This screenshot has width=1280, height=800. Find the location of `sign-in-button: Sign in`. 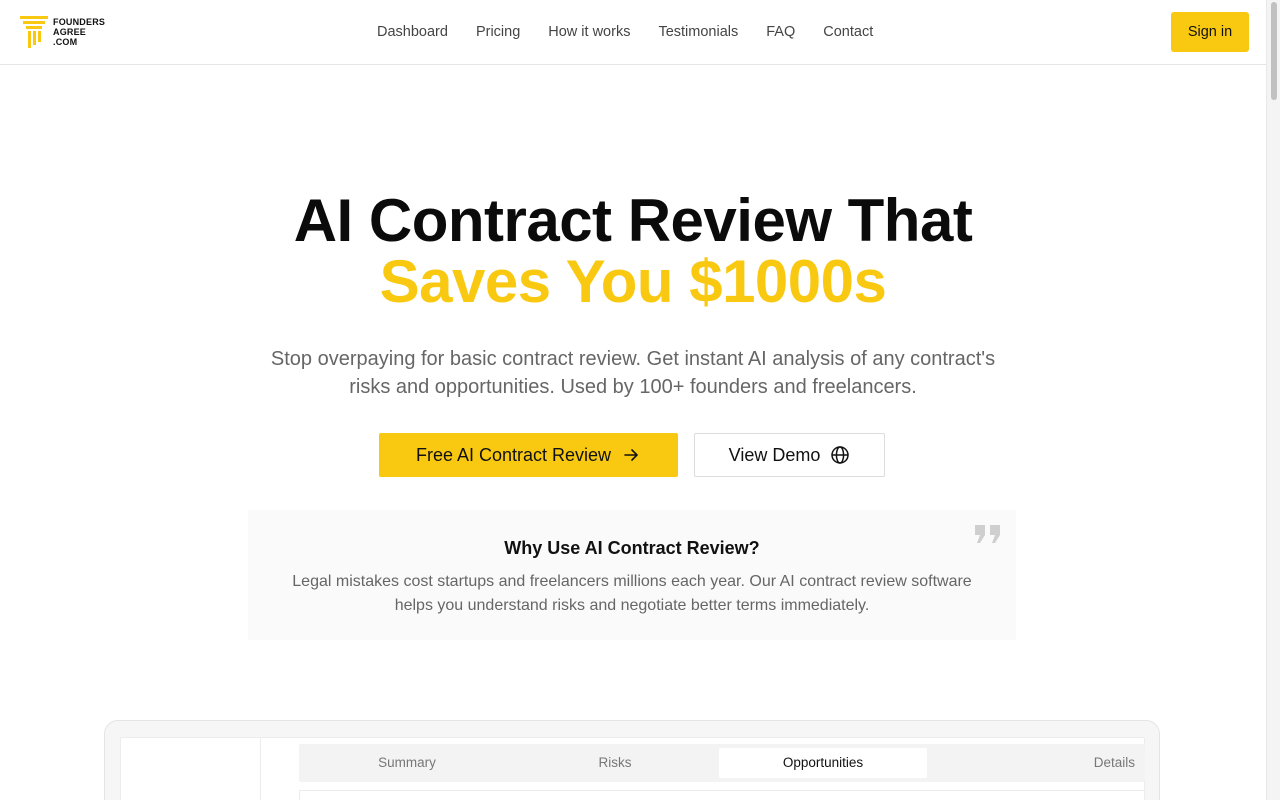

sign-in-button: Sign in is located at coordinates (1210, 32).